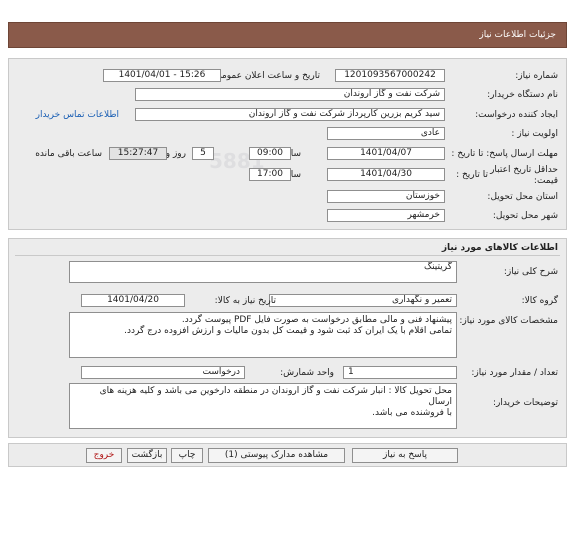 This screenshot has height=557, width=576. Describe the element at coordinates (147, 455) in the screenshot. I see `back-button: بازگشت` at that location.